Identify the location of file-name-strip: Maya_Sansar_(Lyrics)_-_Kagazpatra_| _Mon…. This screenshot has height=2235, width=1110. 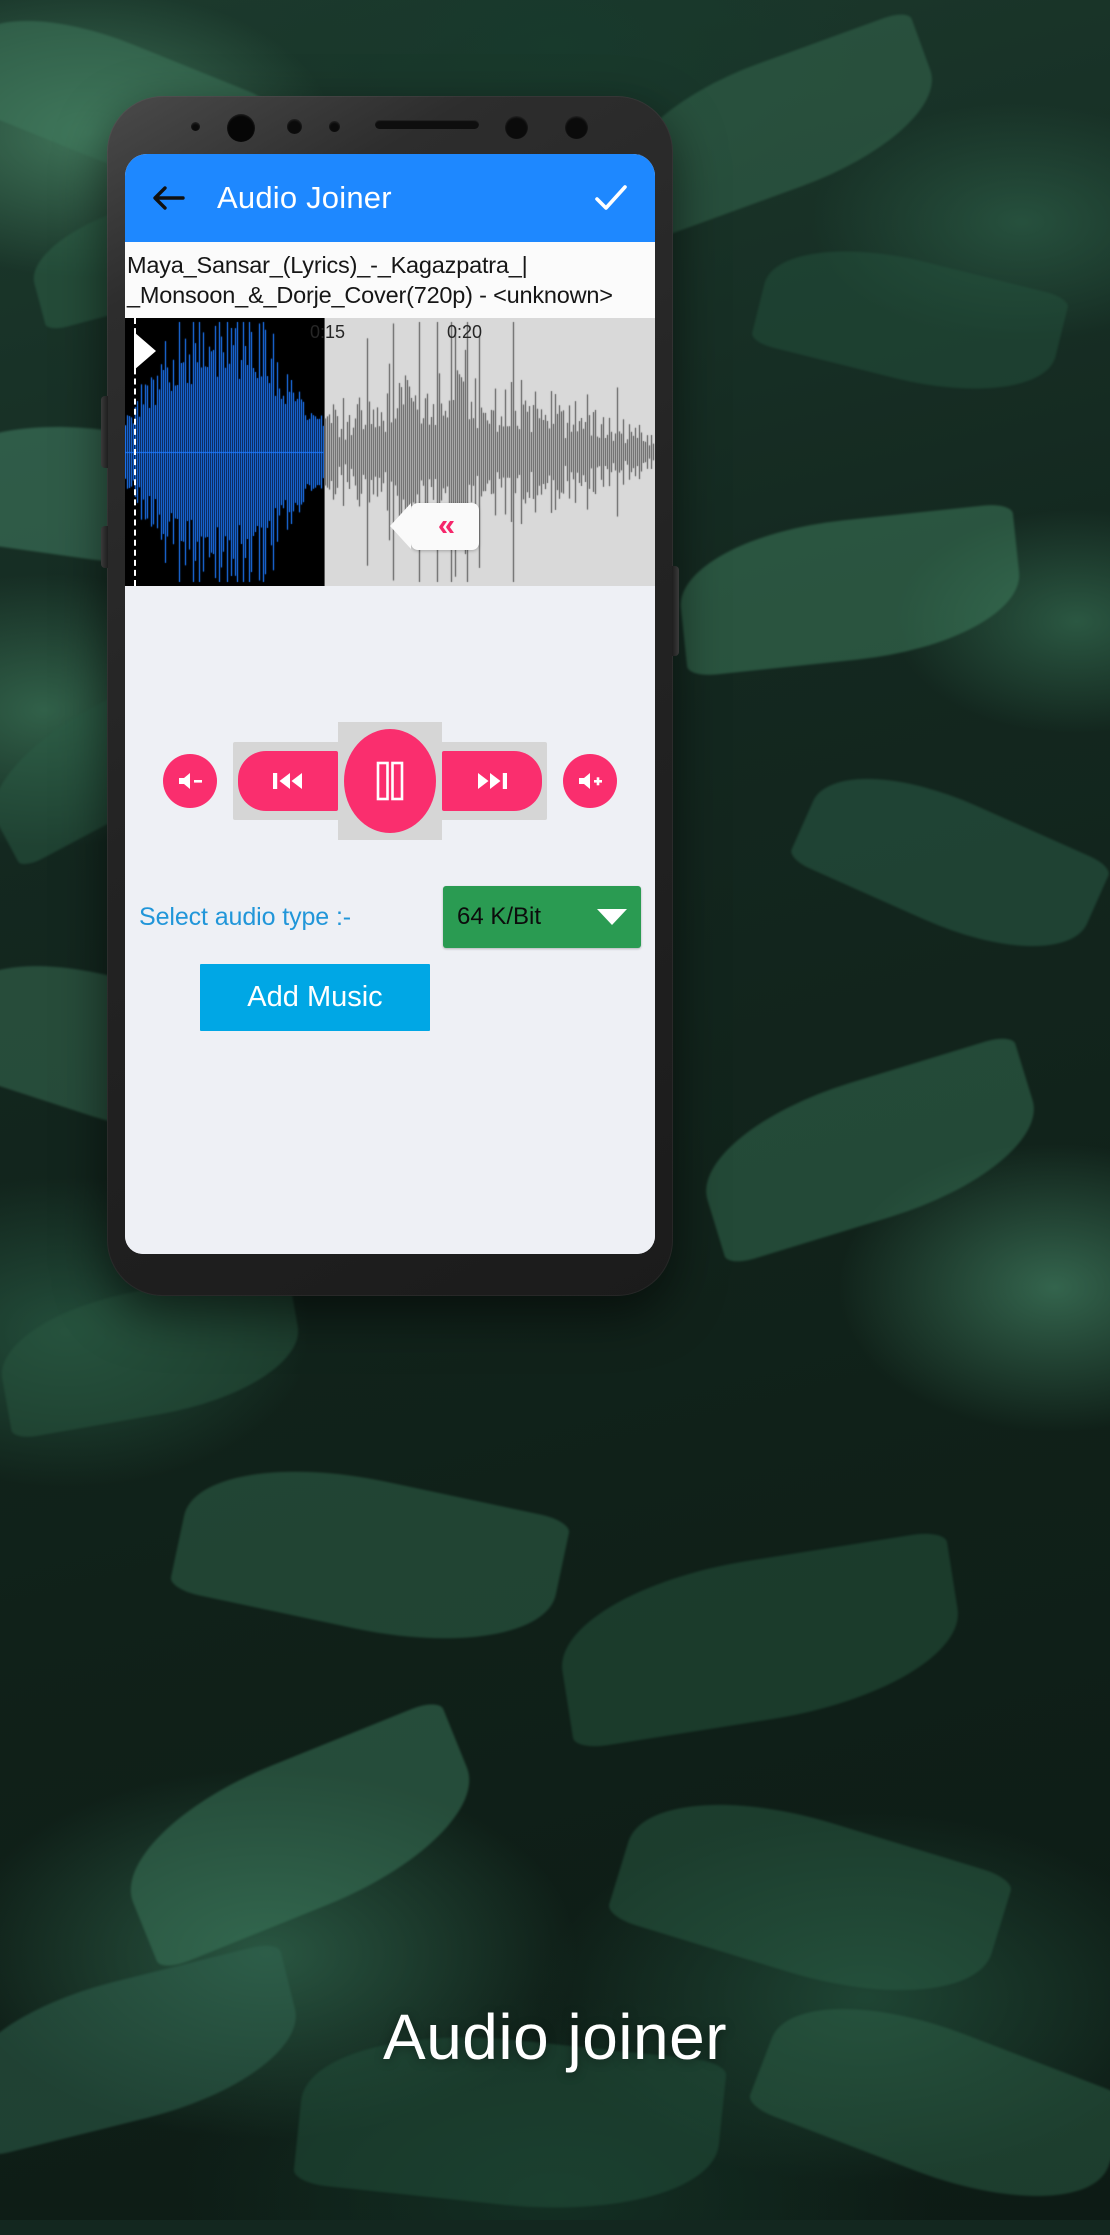
(390, 280).